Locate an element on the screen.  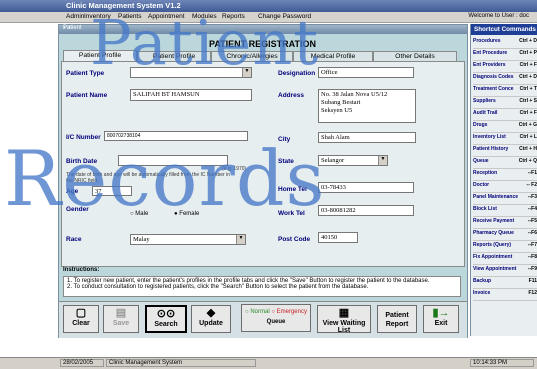
shortcut-item: Reports (Query) --F7 is located at coordinates (505, 247).